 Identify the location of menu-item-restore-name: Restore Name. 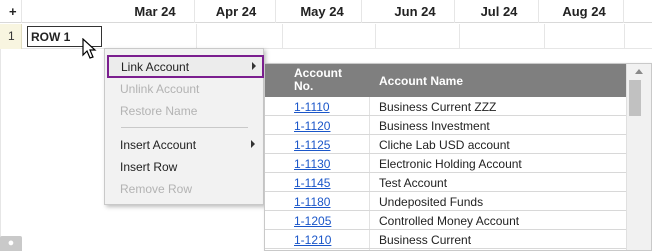
(184, 110).